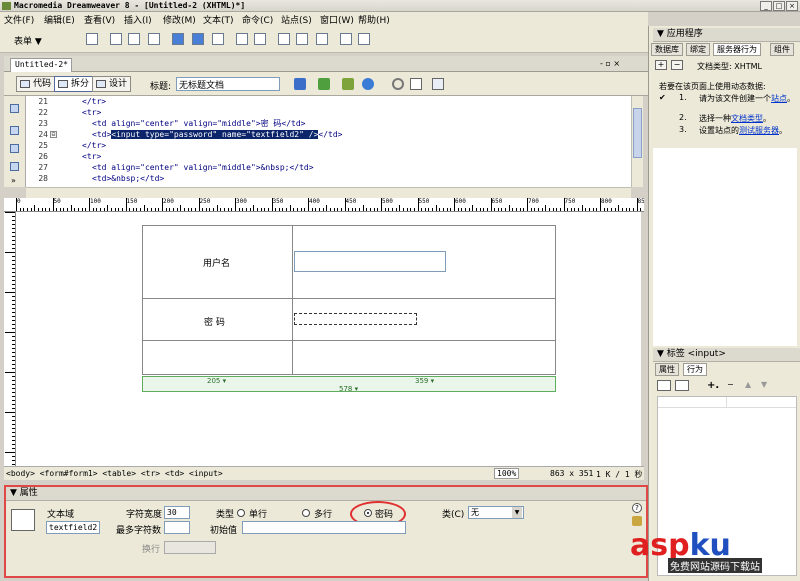 This screenshot has height=581, width=800. Describe the element at coordinates (296, 19) in the screenshot. I see `menu-site: 站点(S)` at that location.